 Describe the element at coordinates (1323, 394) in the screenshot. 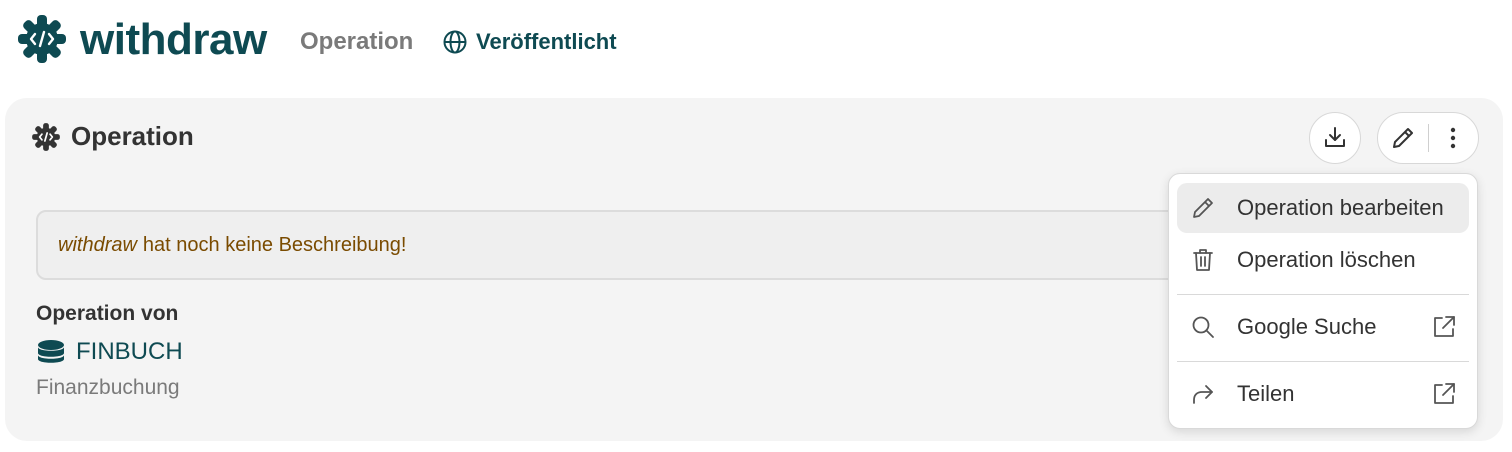

I see `menu-item-share: Teilen` at that location.